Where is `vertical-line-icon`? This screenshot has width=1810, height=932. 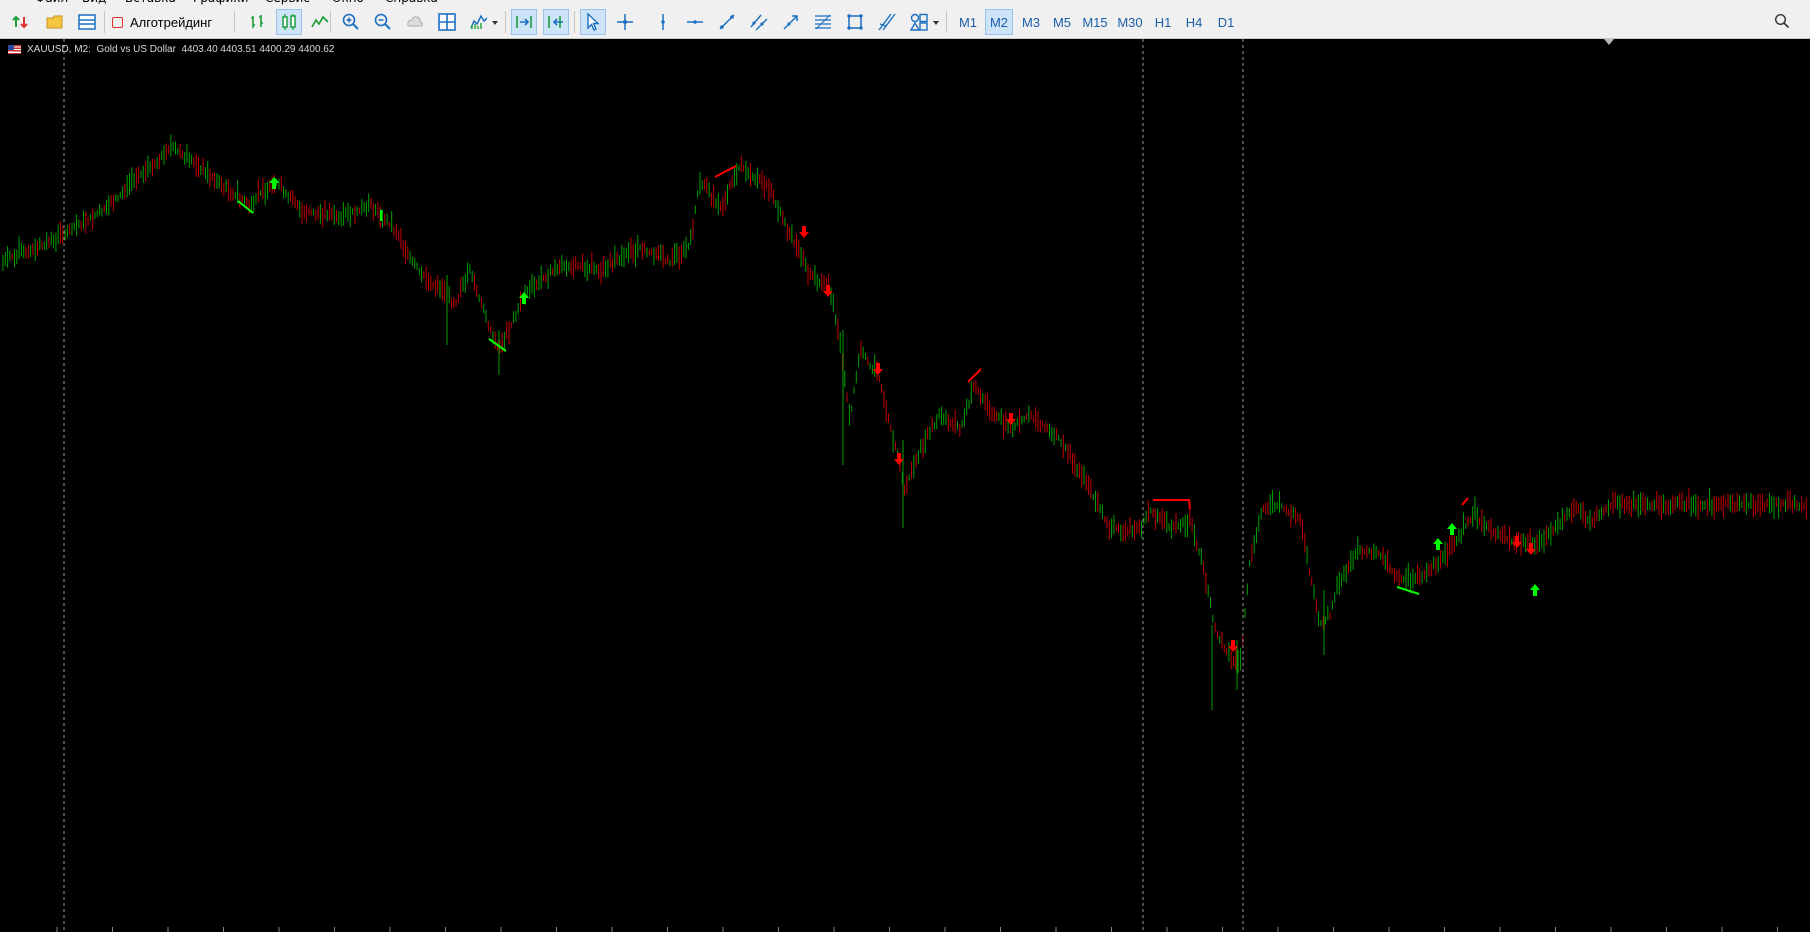
vertical-line-icon is located at coordinates (663, 22).